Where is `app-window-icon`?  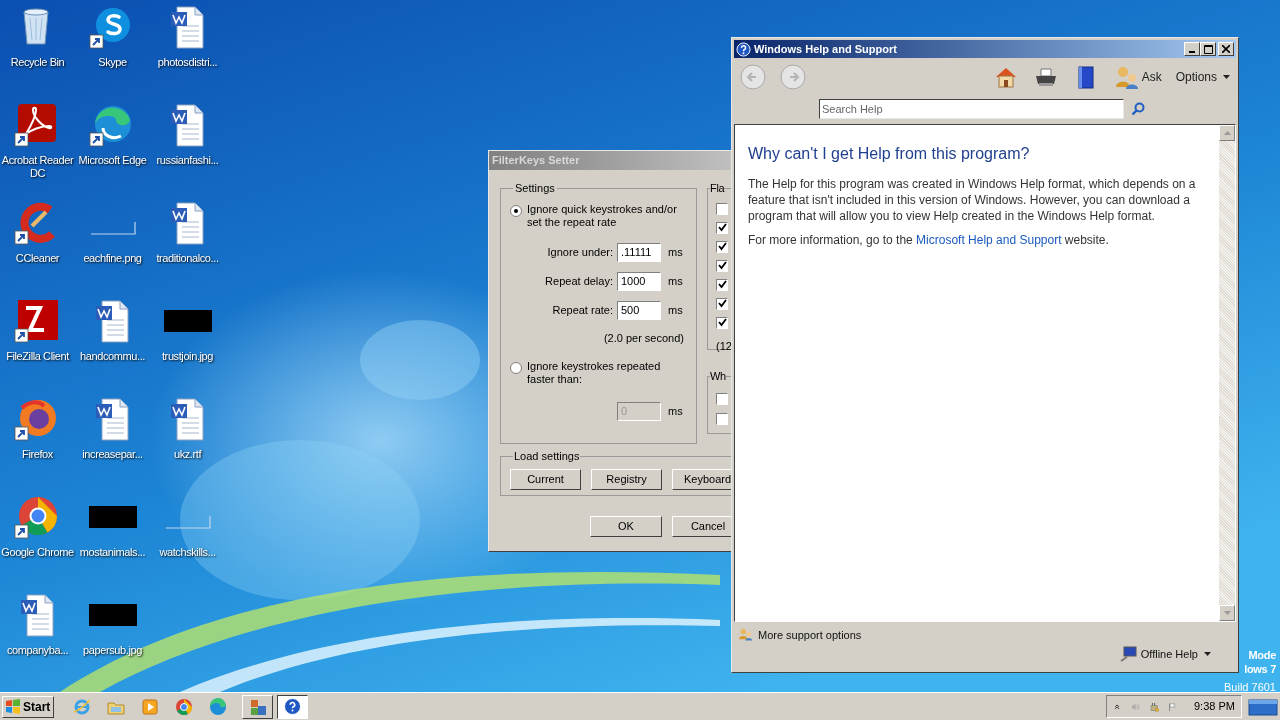 app-window-icon is located at coordinates (257, 706).